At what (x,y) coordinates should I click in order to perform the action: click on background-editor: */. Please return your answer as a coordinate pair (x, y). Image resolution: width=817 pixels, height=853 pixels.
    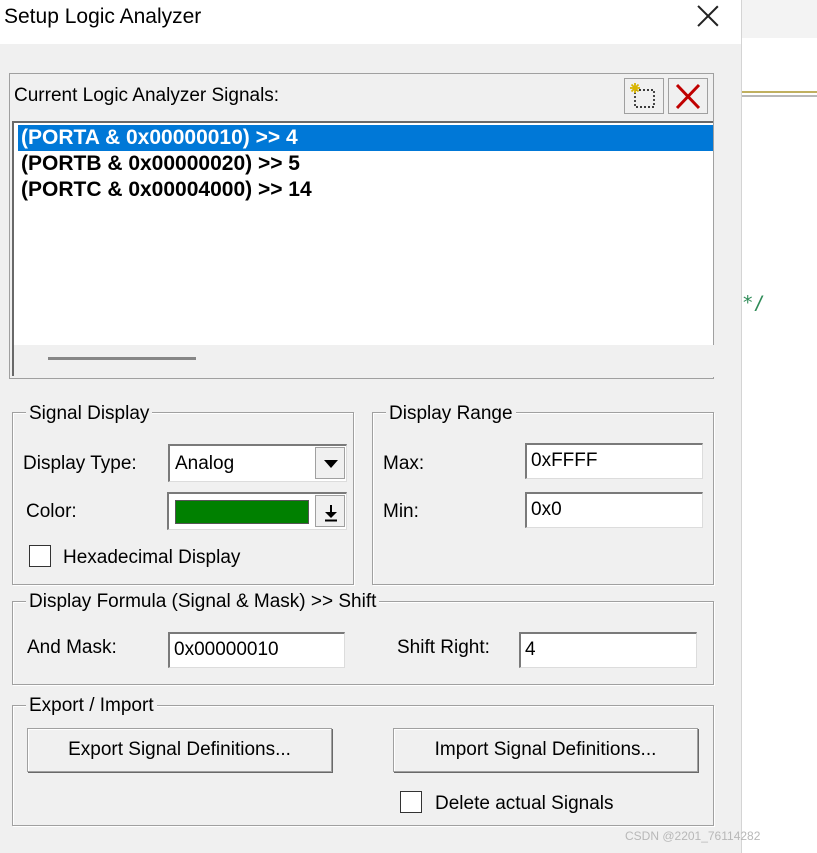
    Looking at the image, I should click on (779, 426).